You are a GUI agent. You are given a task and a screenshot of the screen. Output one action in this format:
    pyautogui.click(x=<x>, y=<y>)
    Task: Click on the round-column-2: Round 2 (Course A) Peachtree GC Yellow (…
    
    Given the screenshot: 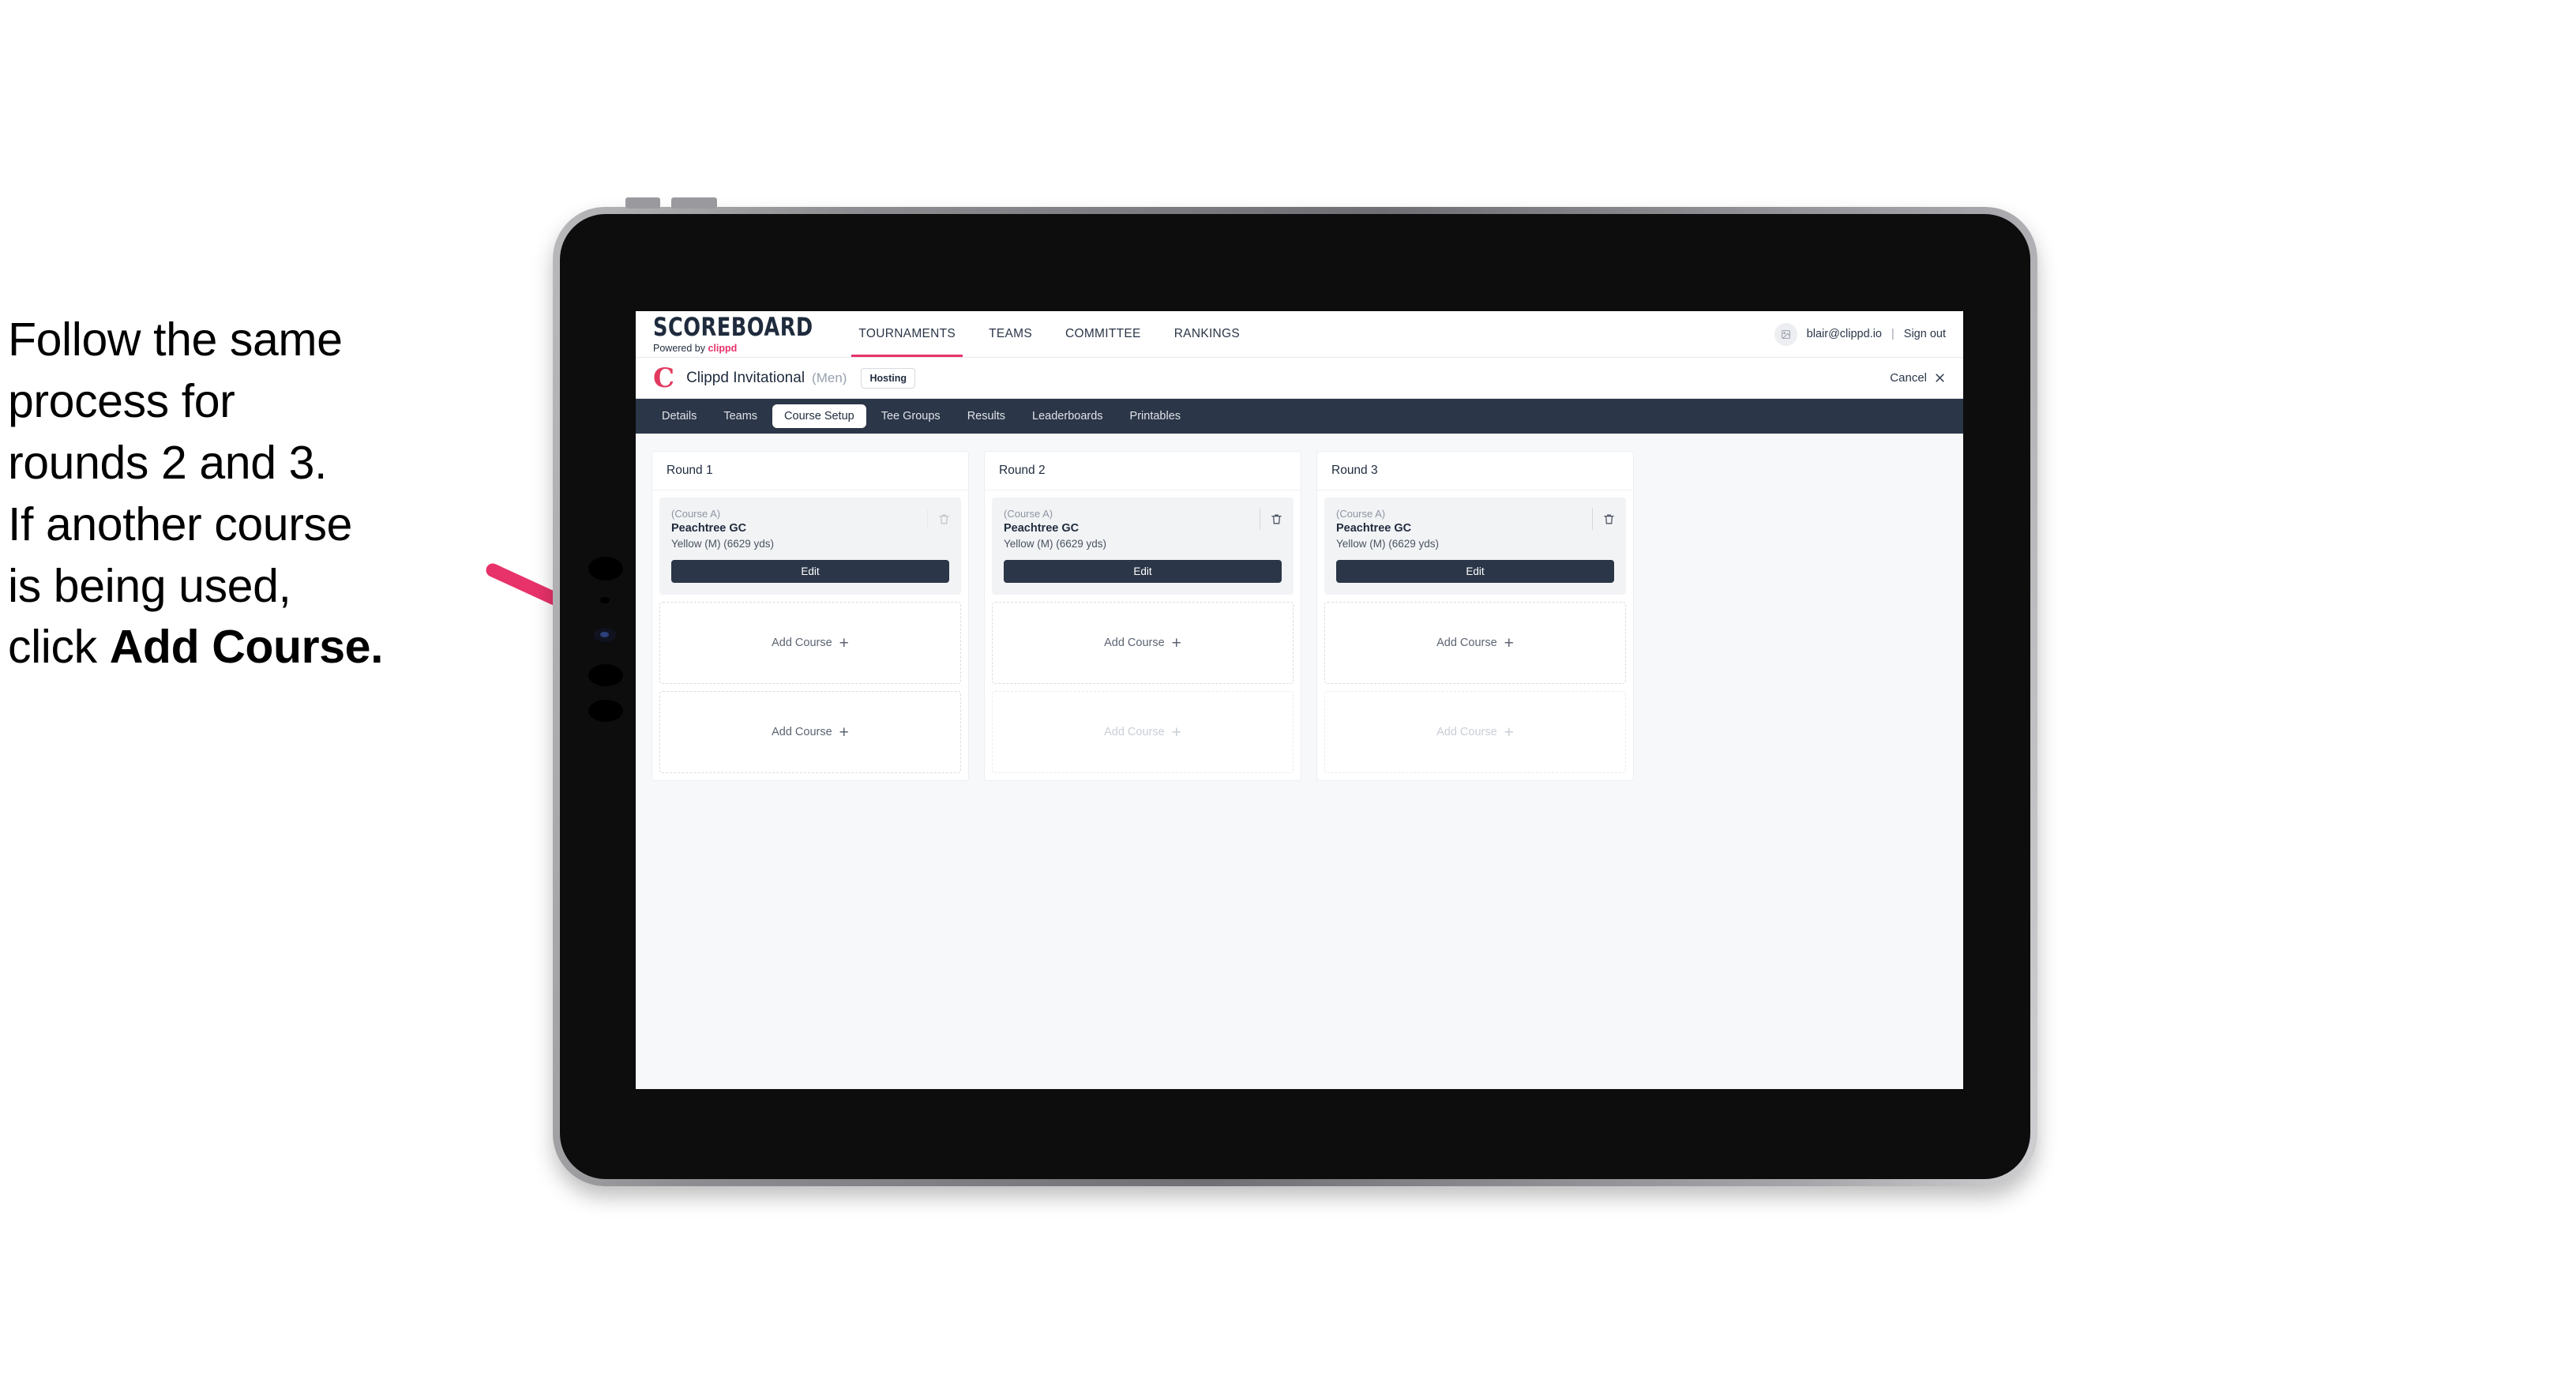 What is the action you would take?
    pyautogui.click(x=1142, y=616)
    